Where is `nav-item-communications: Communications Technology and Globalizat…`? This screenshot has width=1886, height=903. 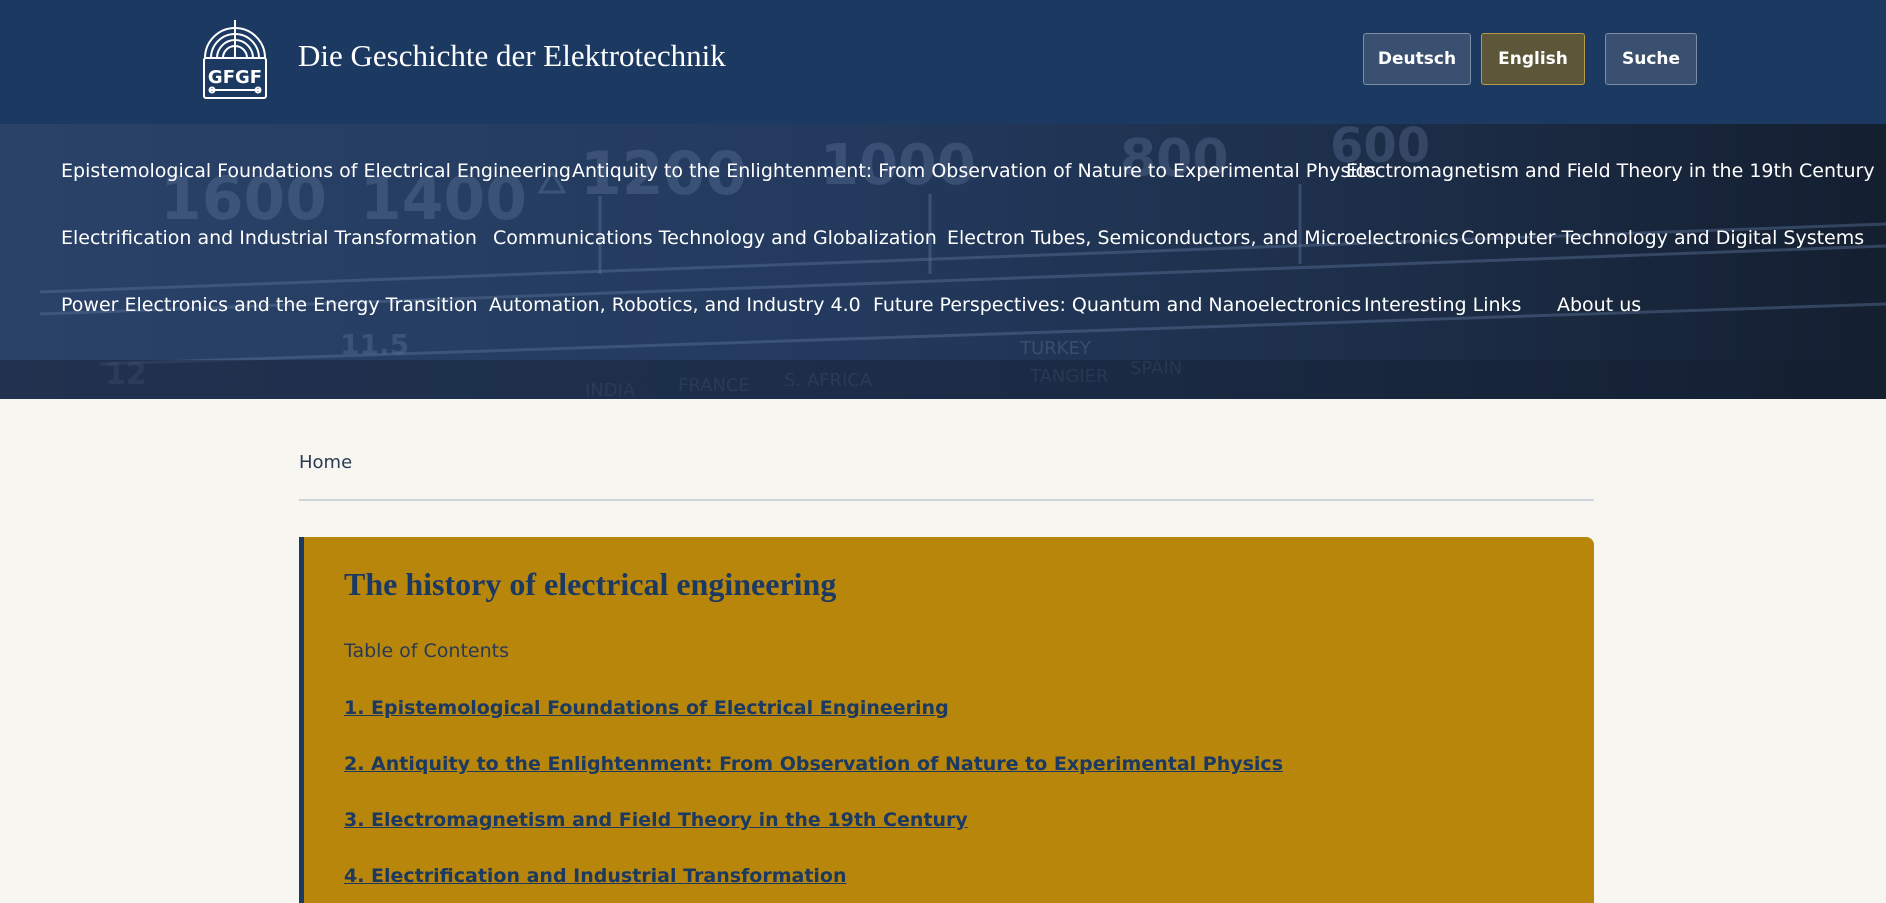 nav-item-communications: Communications Technology and Globalizat… is located at coordinates (715, 238).